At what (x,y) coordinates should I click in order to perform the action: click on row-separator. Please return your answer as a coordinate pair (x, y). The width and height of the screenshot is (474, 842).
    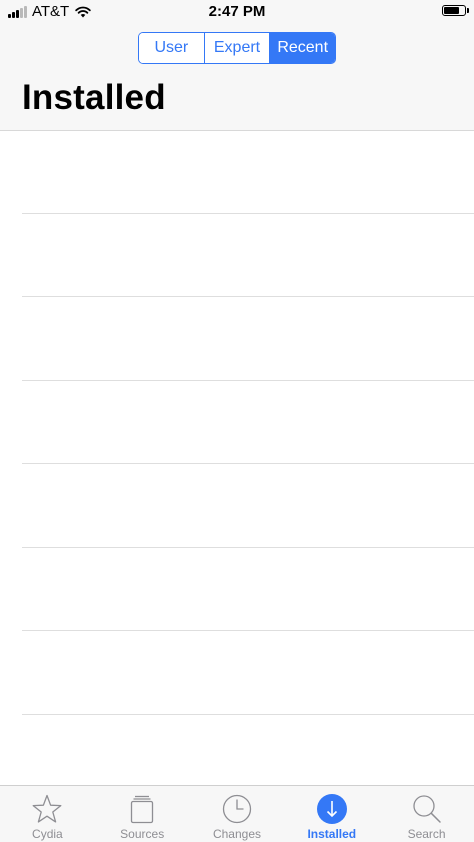
    Looking at the image, I should click on (248, 714).